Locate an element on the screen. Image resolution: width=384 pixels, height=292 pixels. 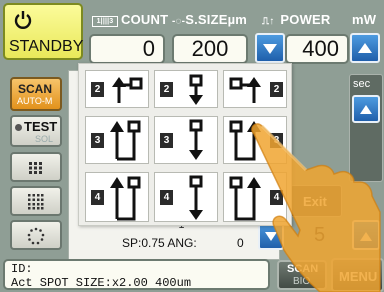
value-increase-button is located at coordinates (366, 235).